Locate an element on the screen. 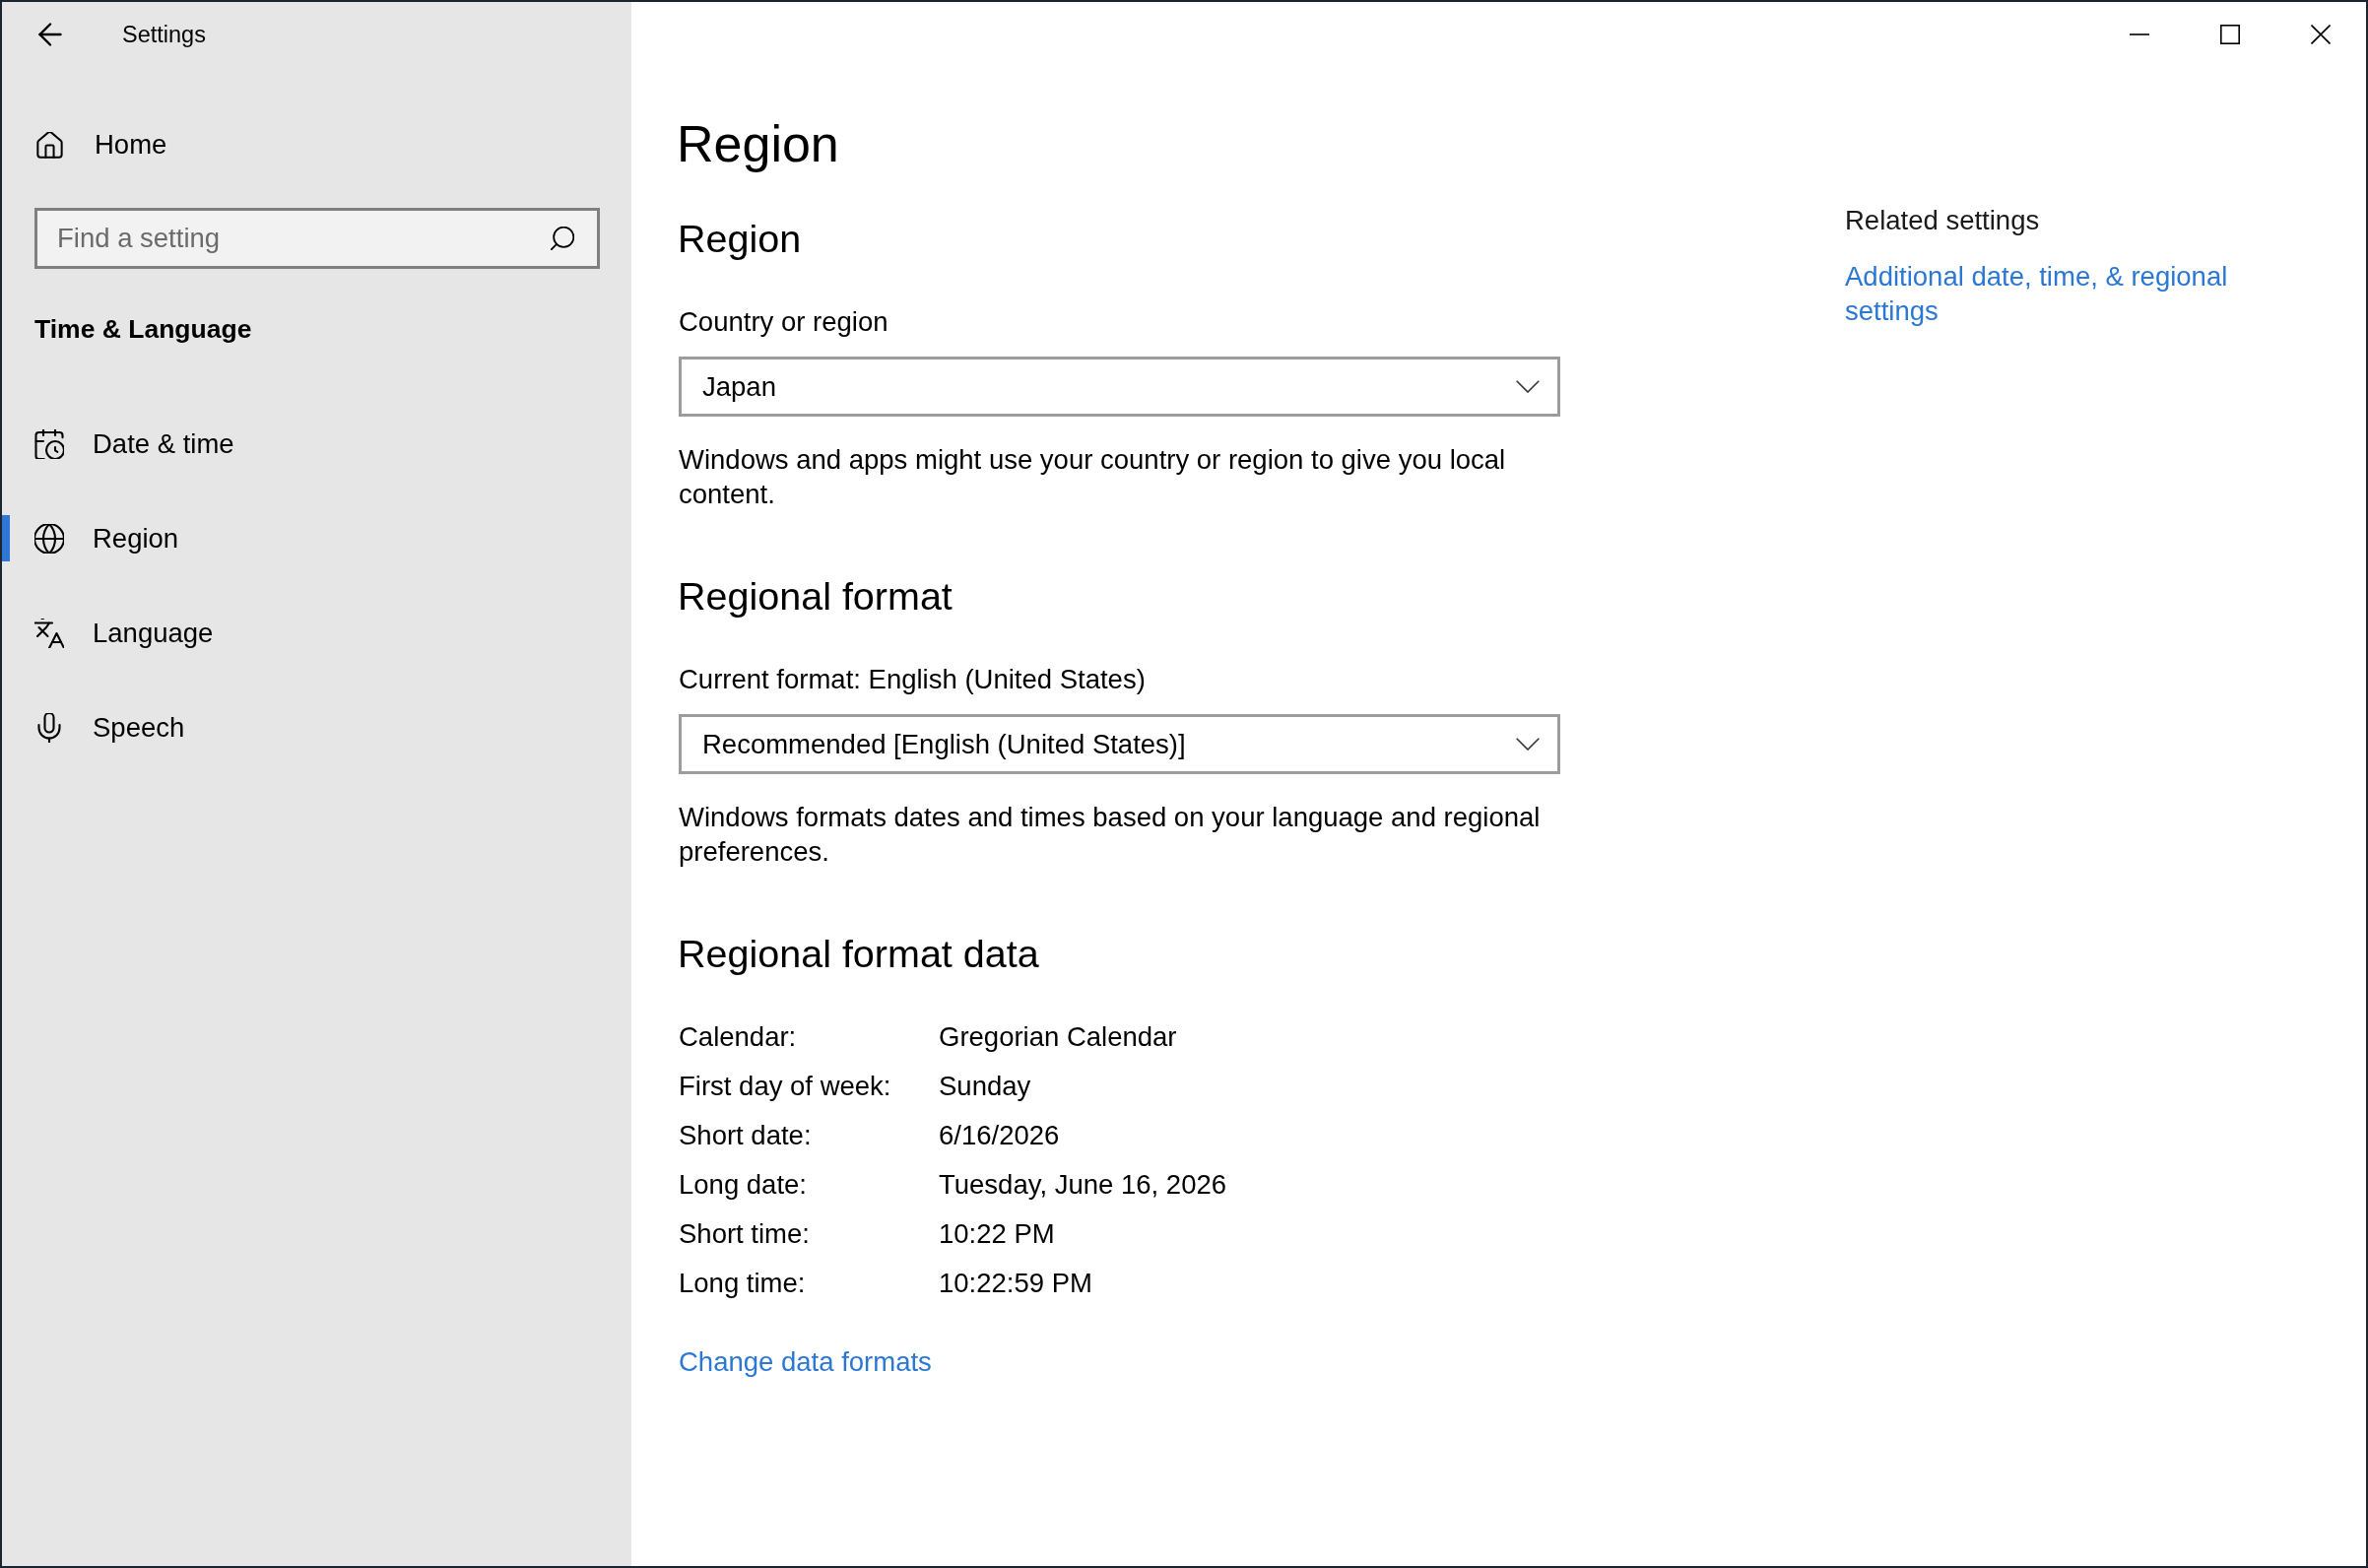 This screenshot has height=1568, width=2368. dropdown: Recommended [English (United States)] is located at coordinates (1119, 744).